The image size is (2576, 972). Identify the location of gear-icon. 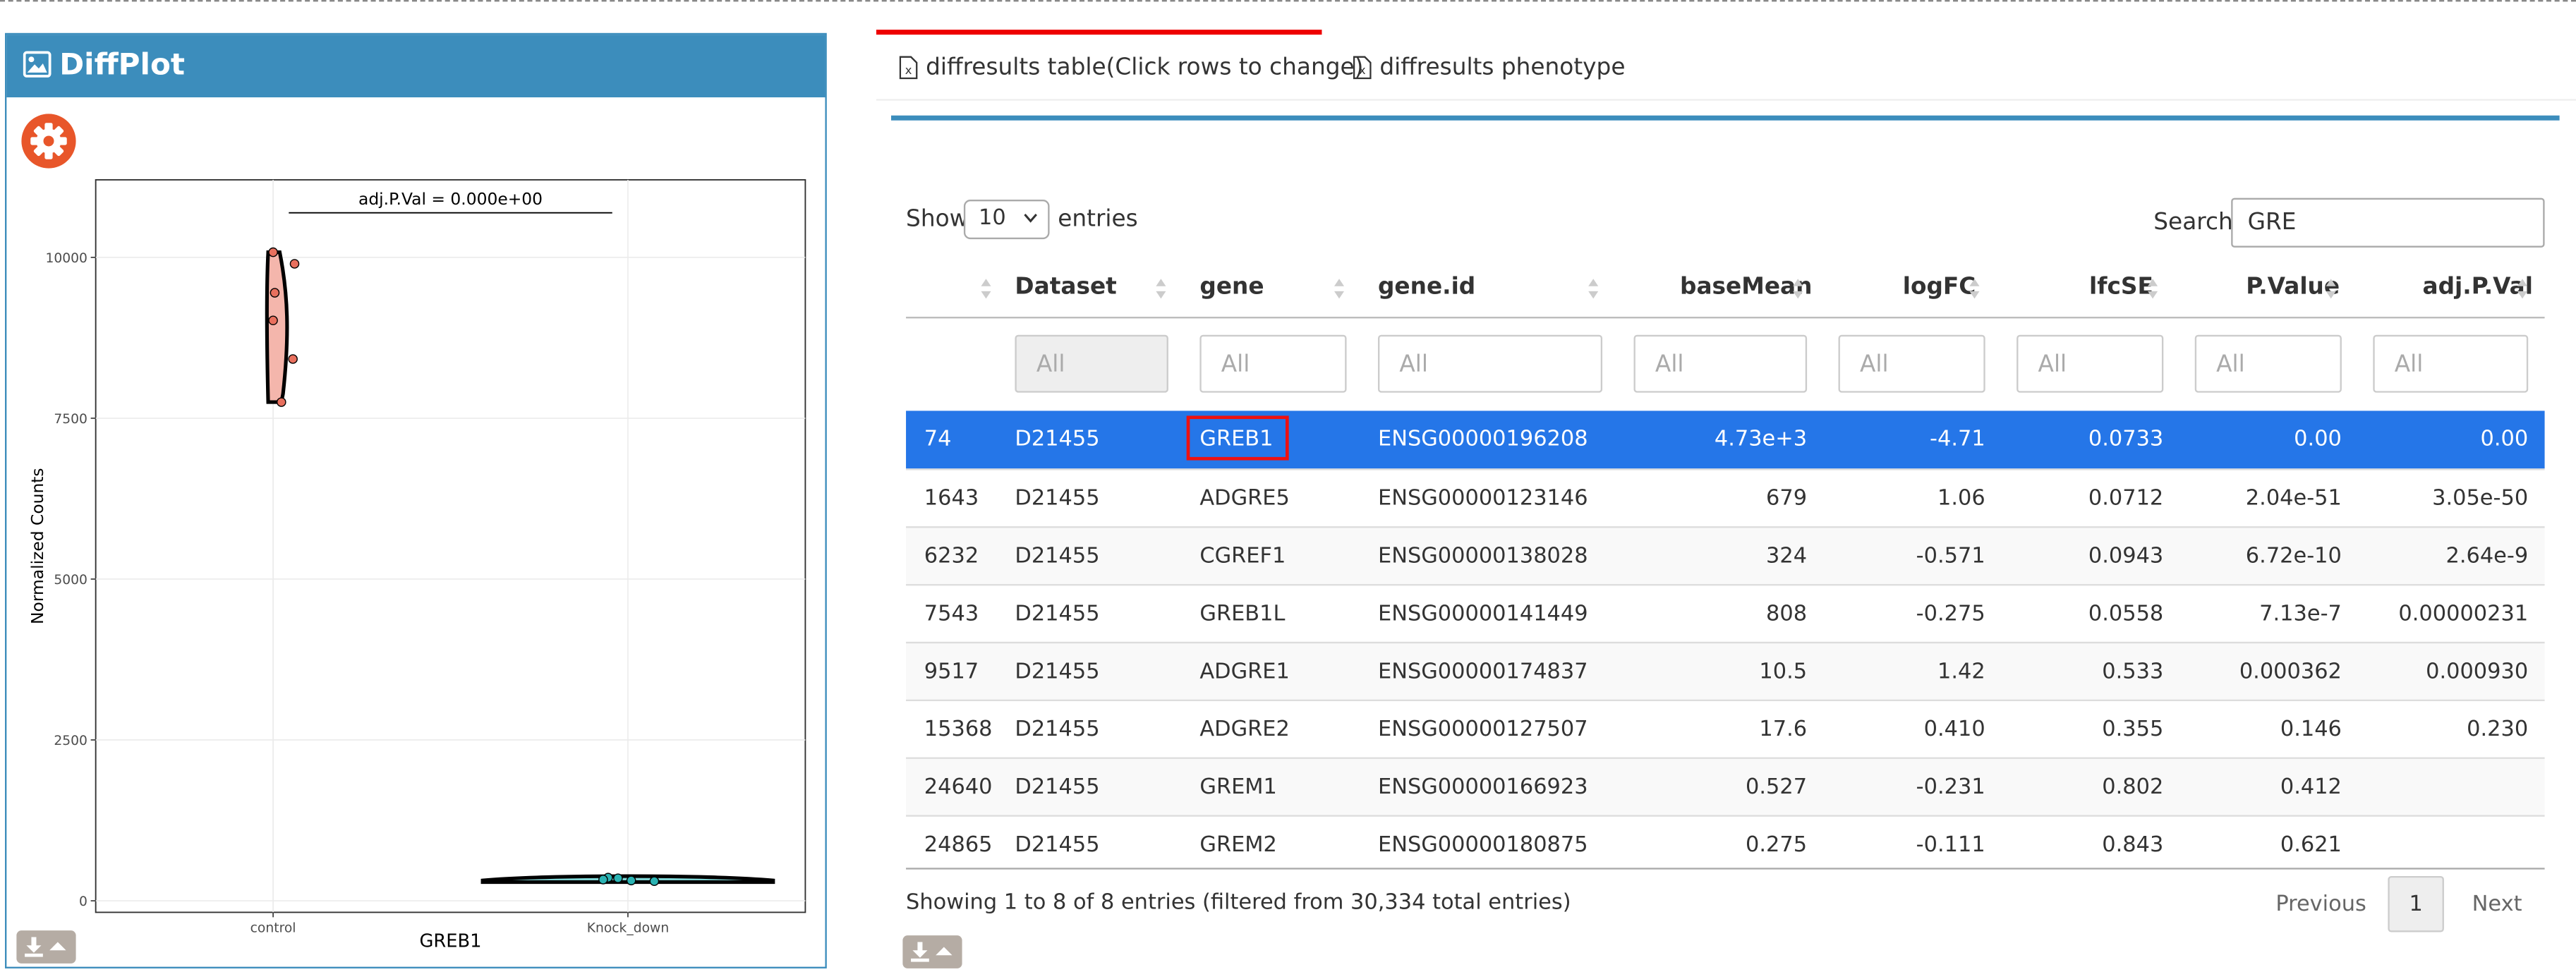
(49, 141).